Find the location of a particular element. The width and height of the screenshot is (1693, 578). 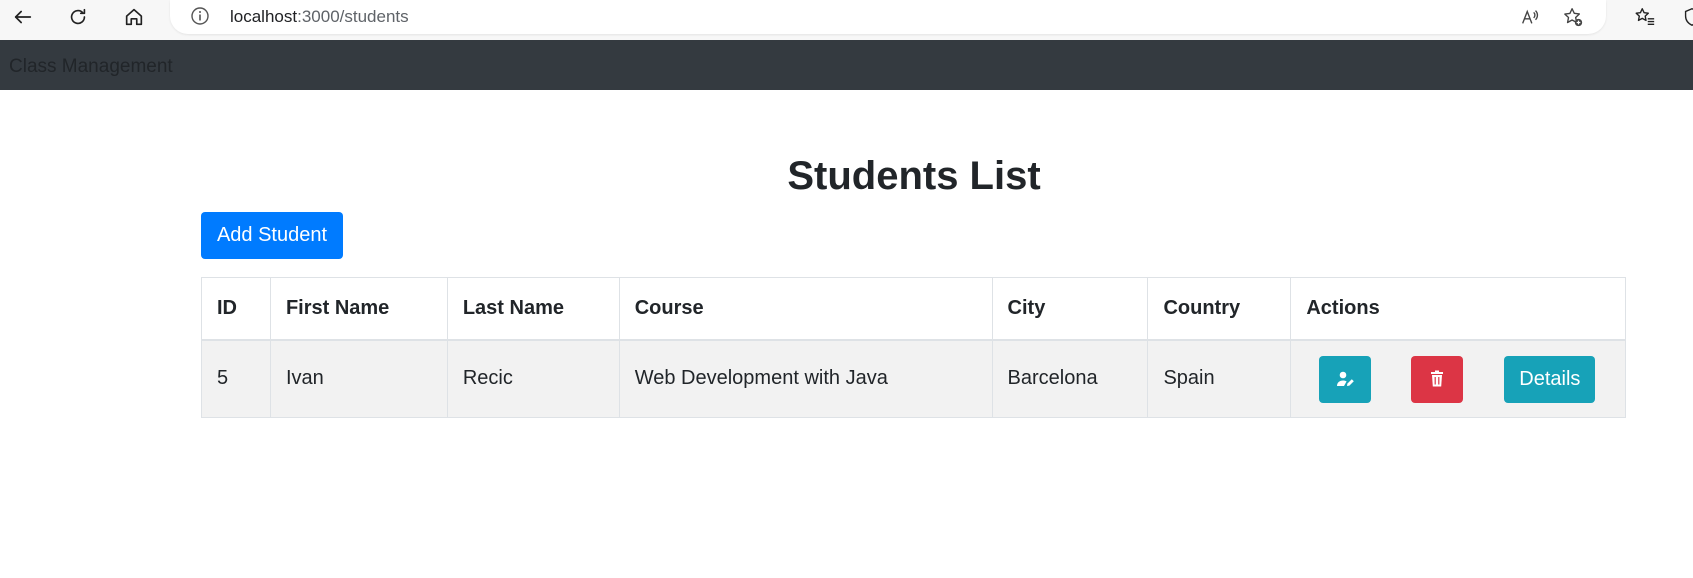

browser-toolbar: localhost:3000/students is located at coordinates (846, 20).